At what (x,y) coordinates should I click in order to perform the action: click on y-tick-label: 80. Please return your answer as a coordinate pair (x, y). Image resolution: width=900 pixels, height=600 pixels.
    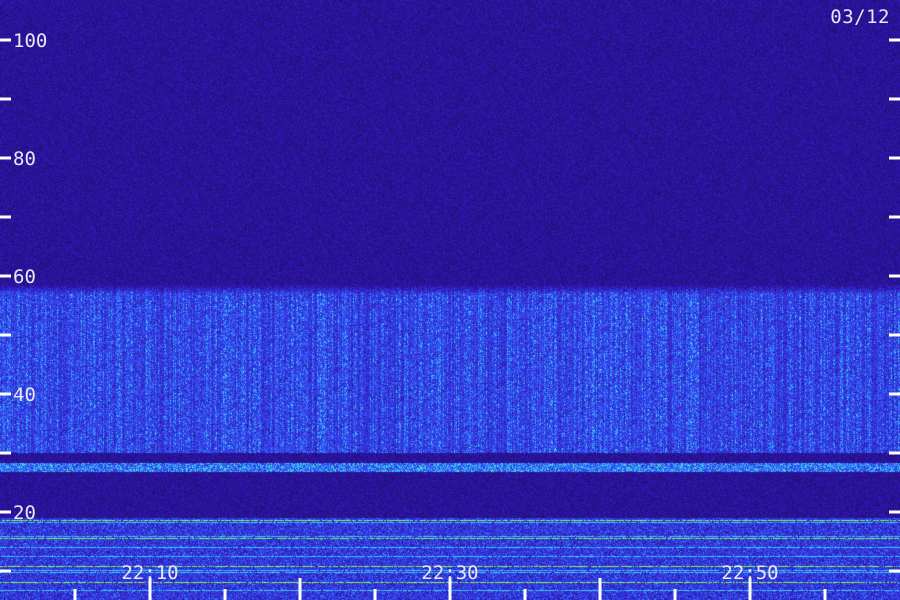
    Looking at the image, I should click on (24, 159).